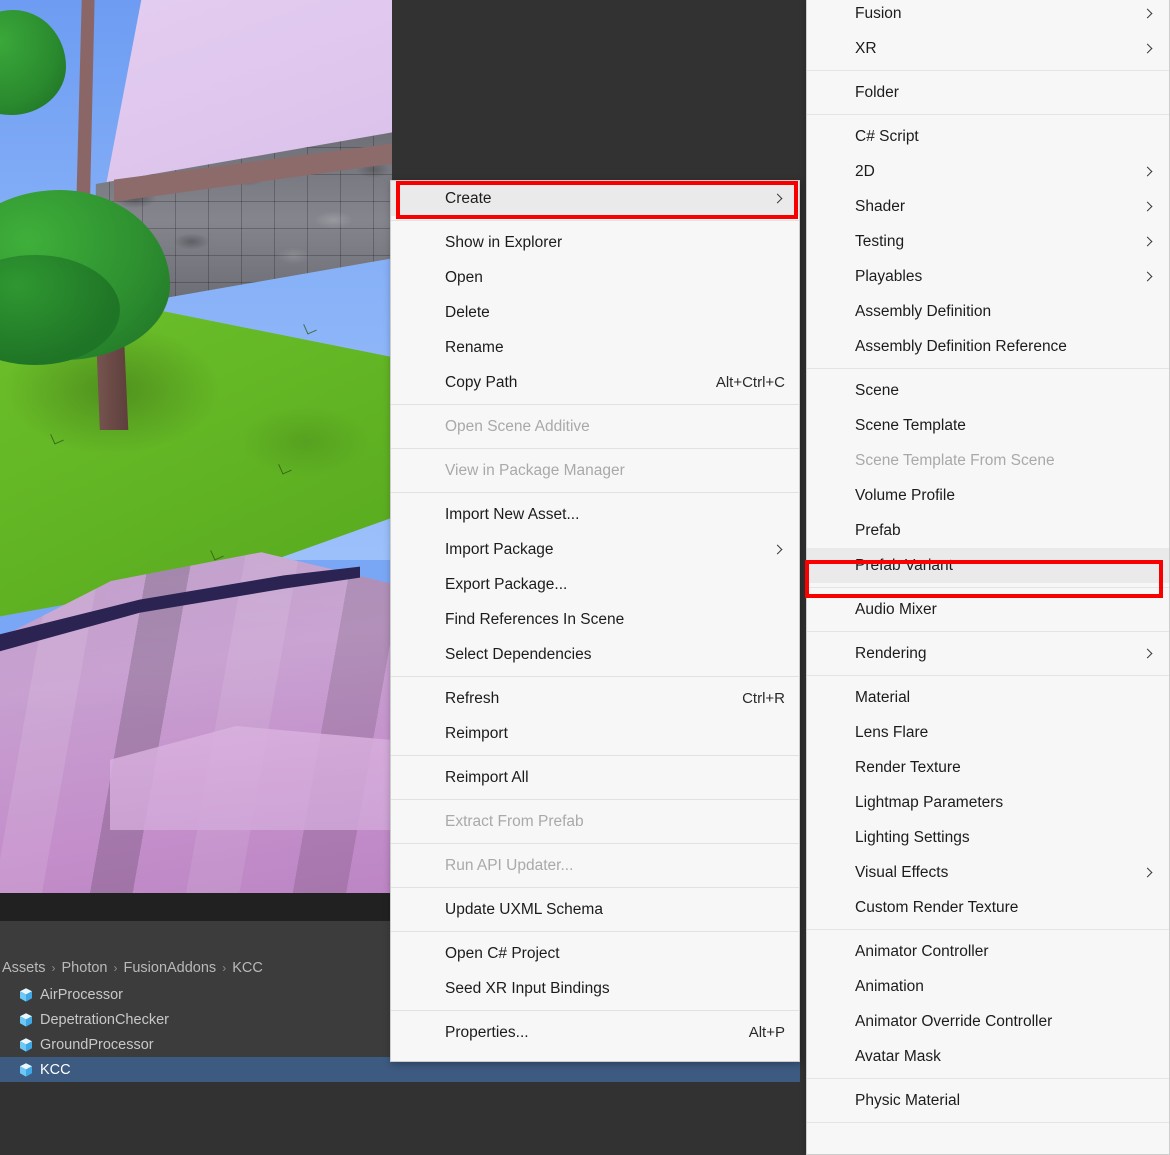 Image resolution: width=1170 pixels, height=1155 pixels. I want to click on breadcrumb: Assets › Photon › FusionAddons › KCC, so click(196, 968).